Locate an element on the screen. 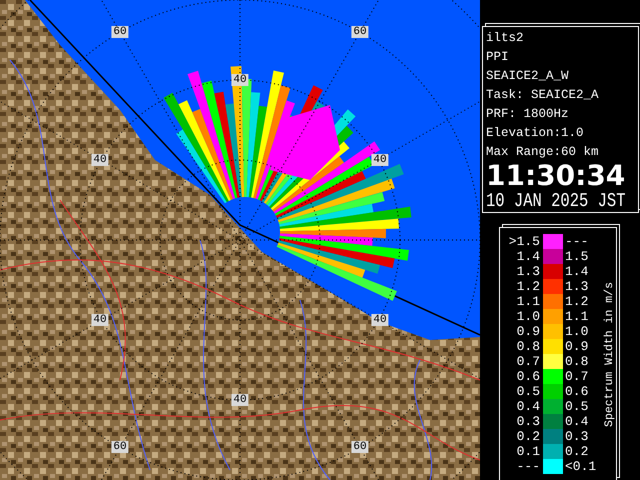 Image resolution: width=640 pixels, height=480 pixels. info-text: PPI is located at coordinates (498, 57).